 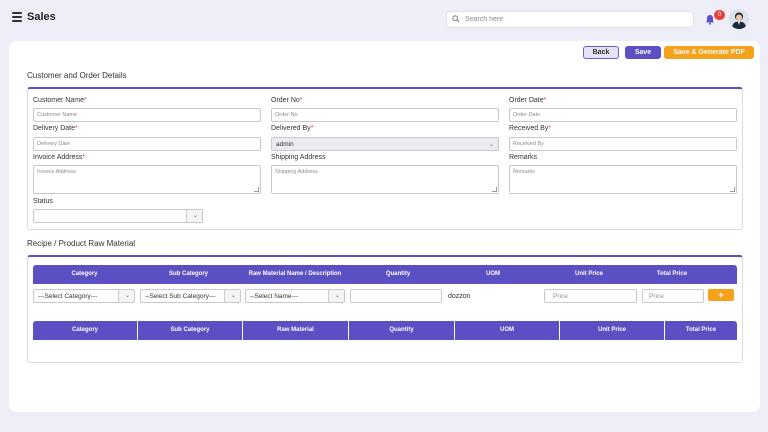 What do you see at coordinates (60, 100) in the screenshot?
I see `customer-name-label: Customer Name*` at bounding box center [60, 100].